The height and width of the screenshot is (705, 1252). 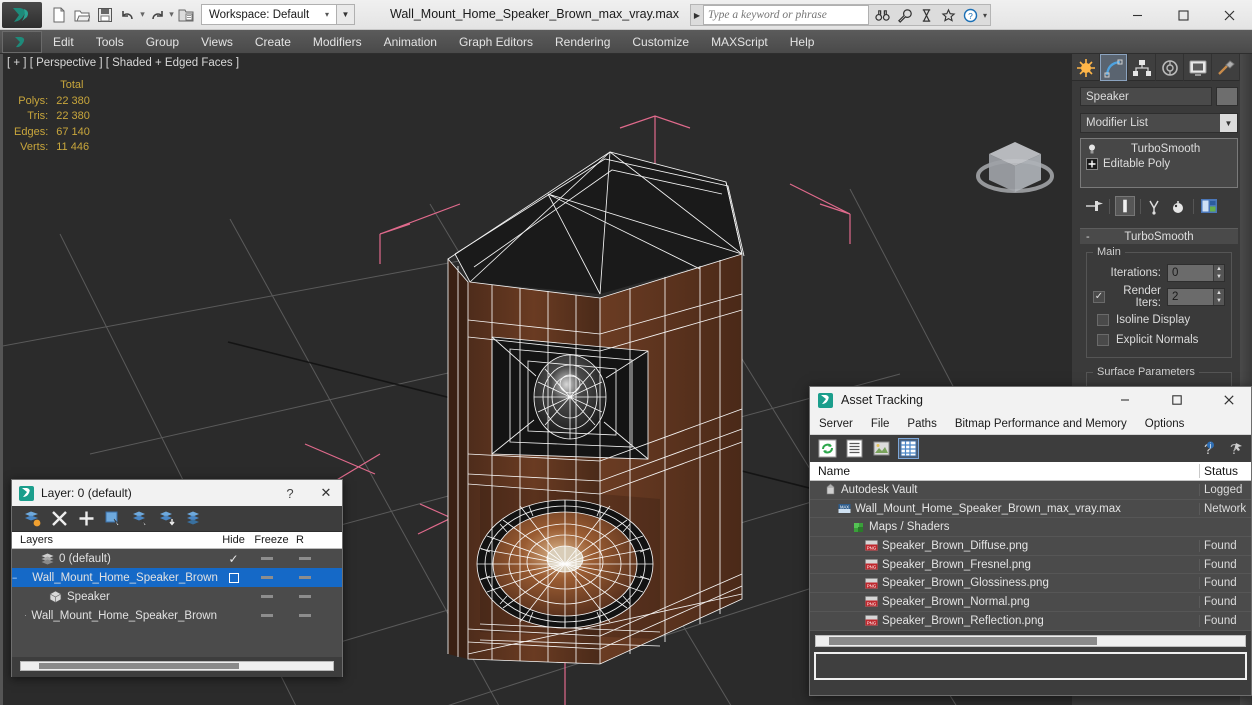 What do you see at coordinates (22, 41) in the screenshot?
I see `menu-app-icon` at bounding box center [22, 41].